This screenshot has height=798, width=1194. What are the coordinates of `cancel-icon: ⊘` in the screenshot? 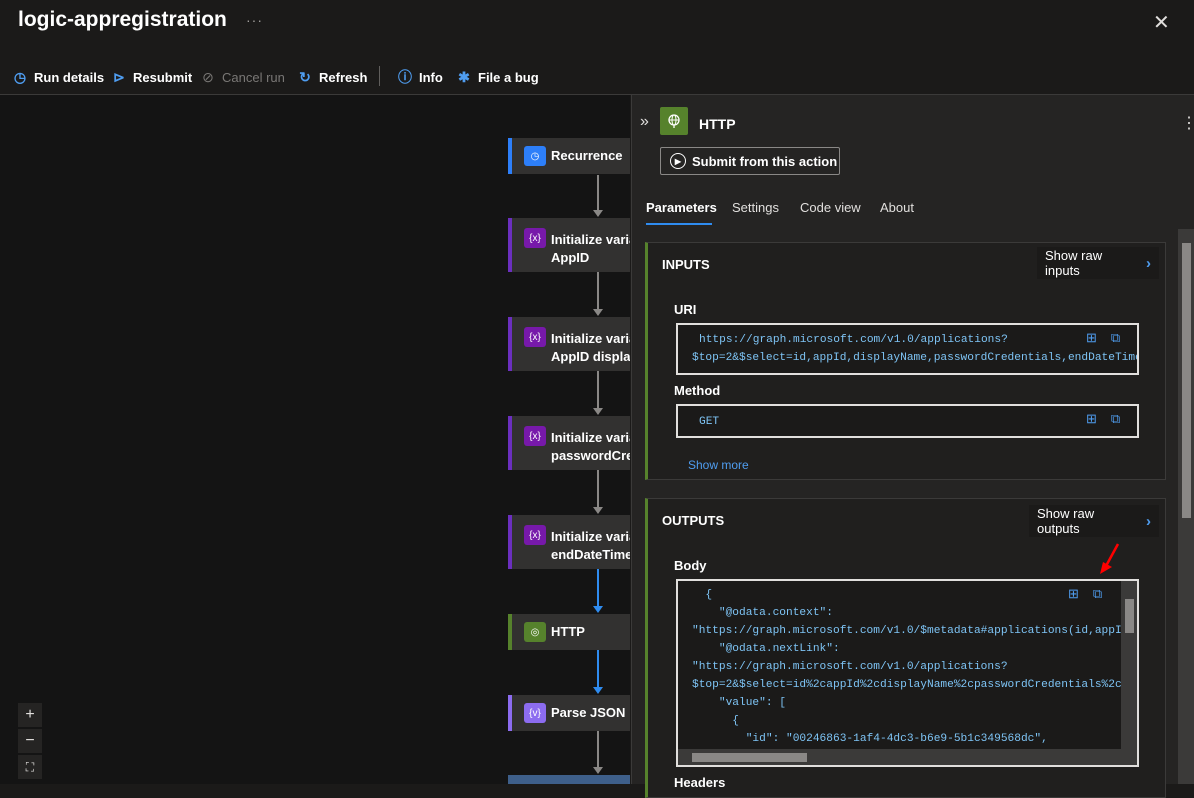 It's located at (208, 76).